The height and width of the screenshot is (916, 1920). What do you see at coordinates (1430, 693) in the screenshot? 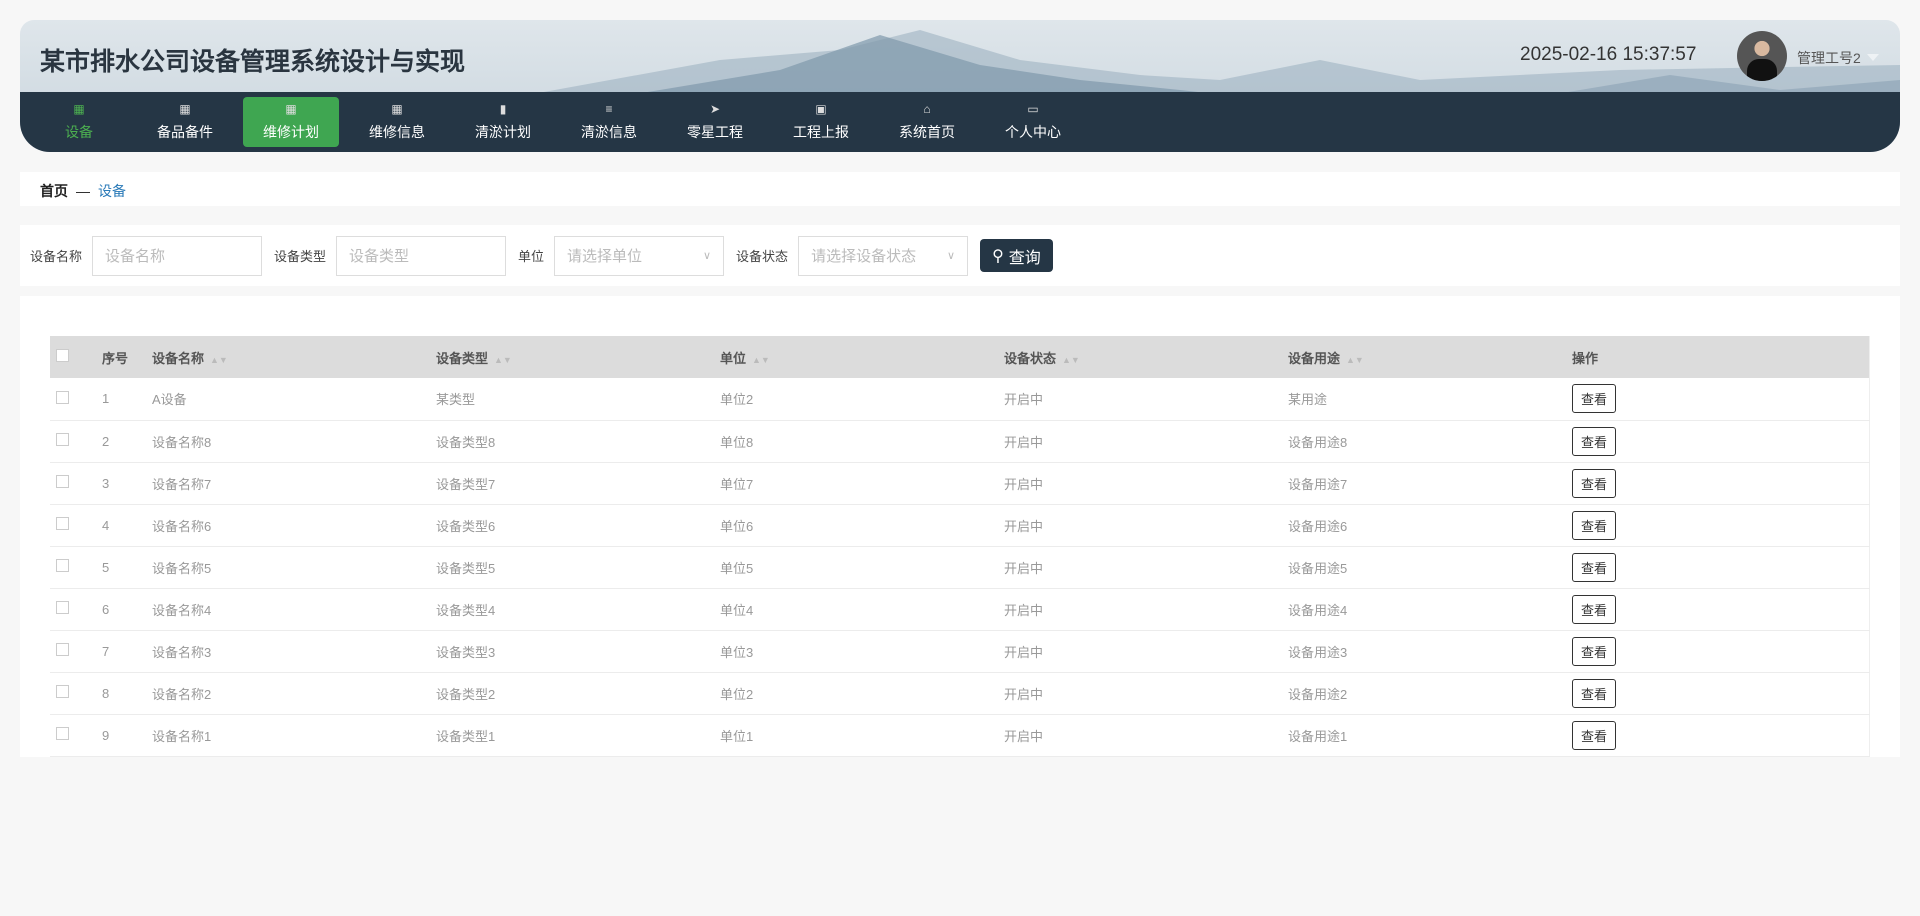
I see `table-cell: 设备用途2` at bounding box center [1430, 693].